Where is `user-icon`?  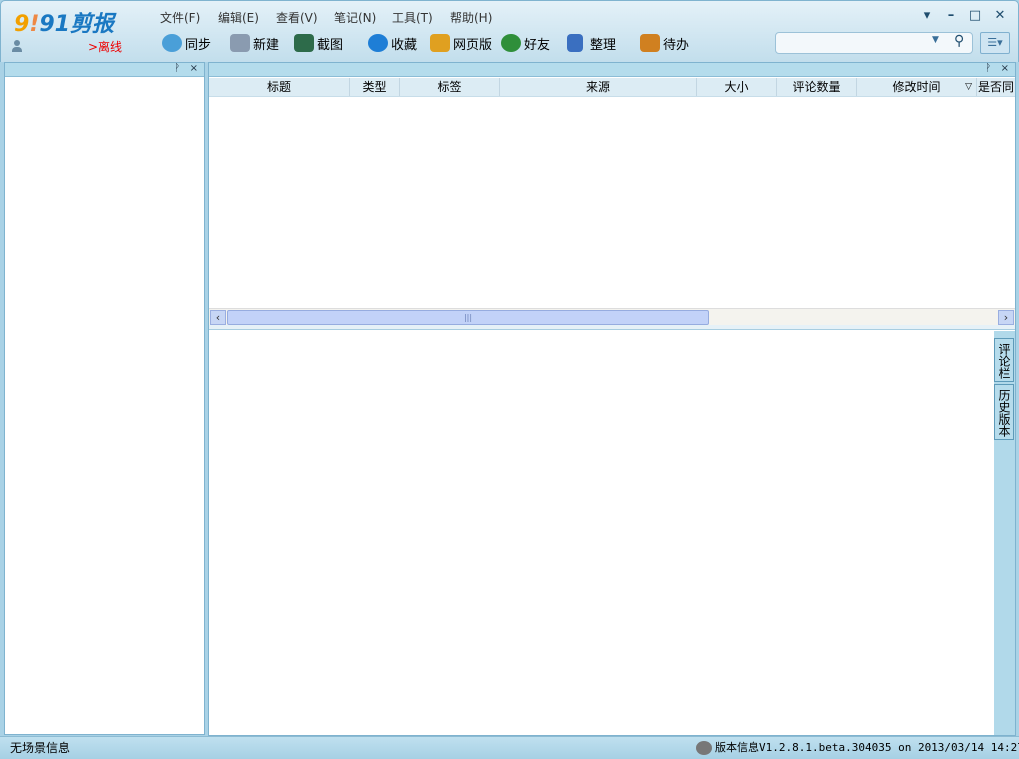
user-icon is located at coordinates (17, 46).